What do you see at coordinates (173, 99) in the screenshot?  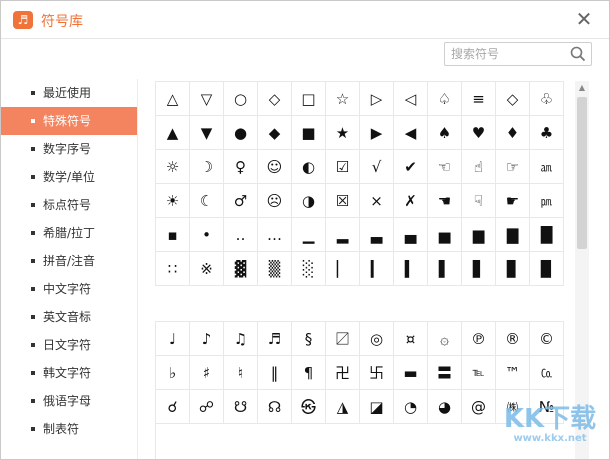 I see `symbol-cell: △` at bounding box center [173, 99].